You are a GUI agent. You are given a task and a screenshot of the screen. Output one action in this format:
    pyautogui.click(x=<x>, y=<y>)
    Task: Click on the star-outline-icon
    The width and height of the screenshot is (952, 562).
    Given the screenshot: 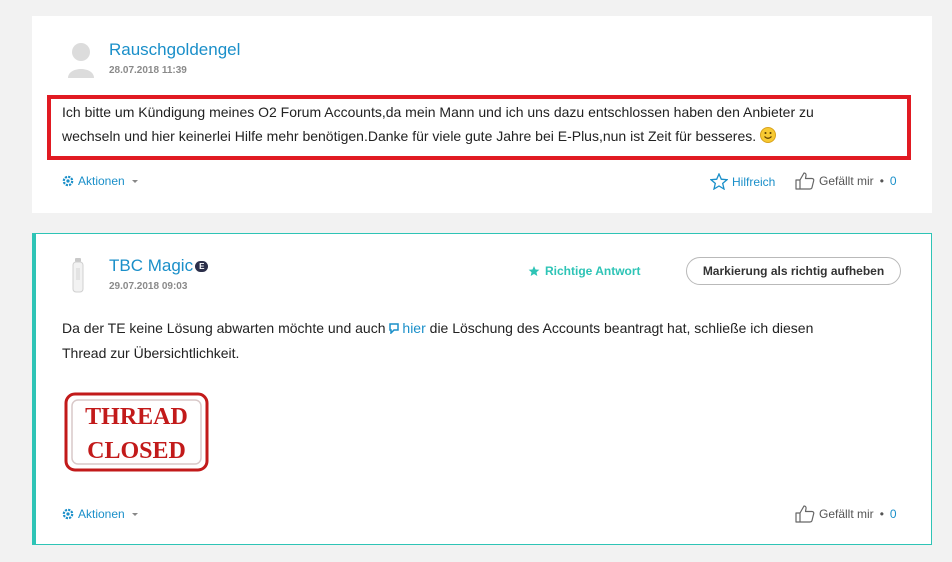 What is the action you would take?
    pyautogui.click(x=719, y=181)
    